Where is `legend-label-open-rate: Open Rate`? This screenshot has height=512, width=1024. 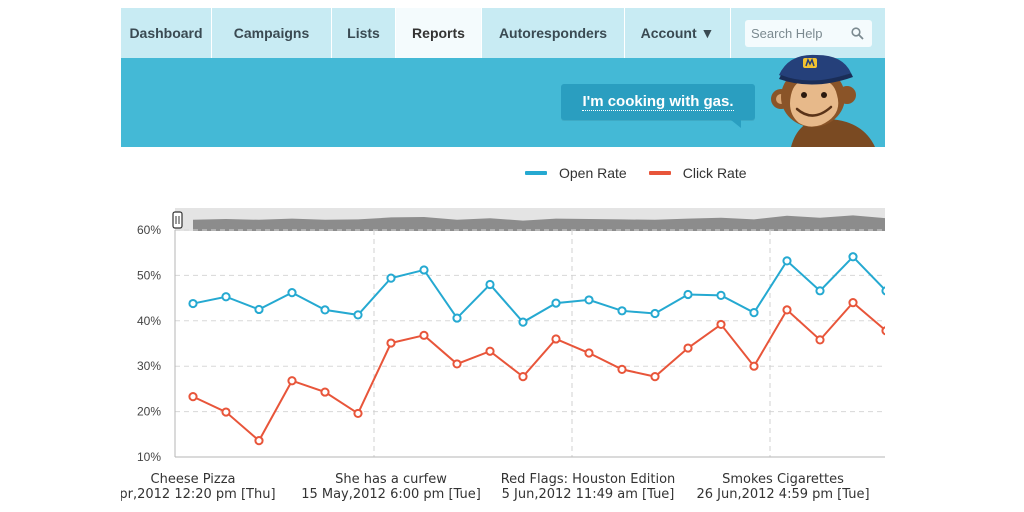 legend-label-open-rate: Open Rate is located at coordinates (593, 173).